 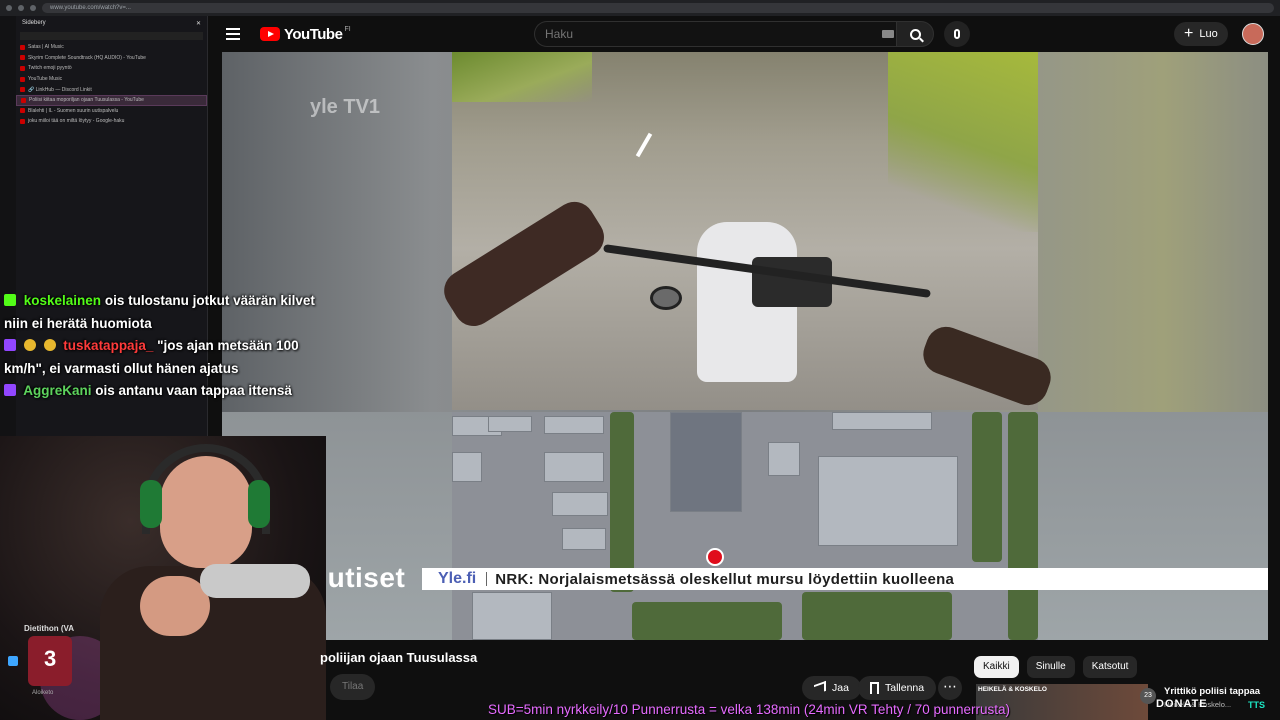 What do you see at coordinates (1012, 689) in the screenshot?
I see `thumbnail-text: HEIKELÄ & KOSKELO` at bounding box center [1012, 689].